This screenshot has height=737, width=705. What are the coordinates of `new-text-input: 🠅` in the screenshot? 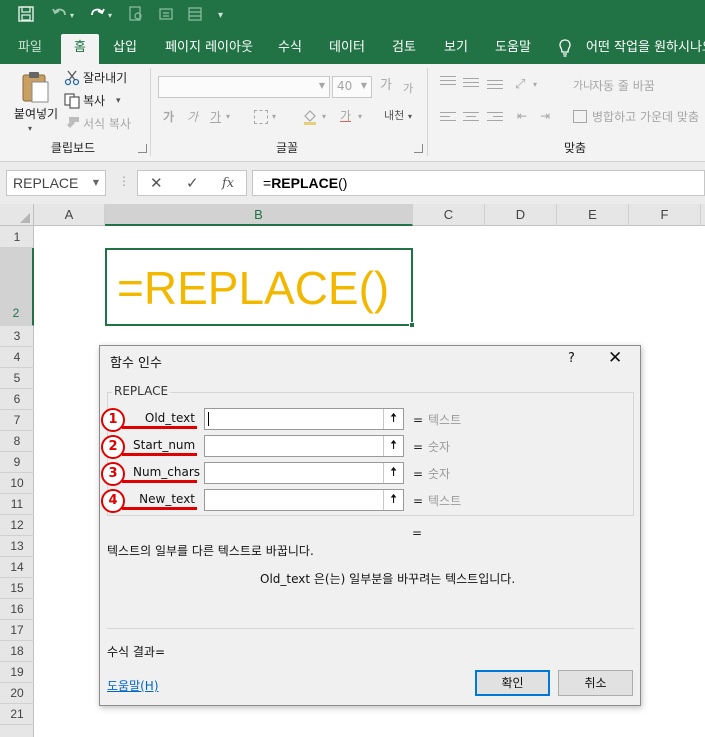 It's located at (304, 500).